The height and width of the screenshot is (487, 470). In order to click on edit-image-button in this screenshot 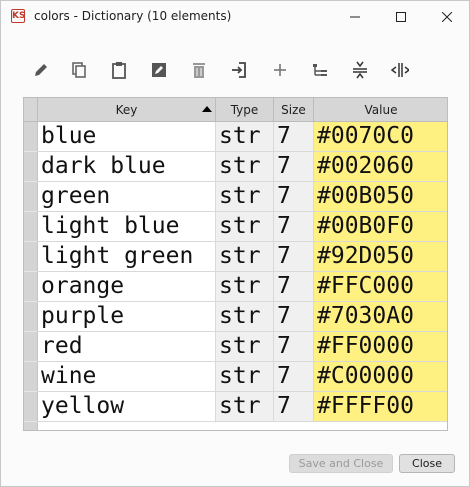, I will do `click(159, 70)`.